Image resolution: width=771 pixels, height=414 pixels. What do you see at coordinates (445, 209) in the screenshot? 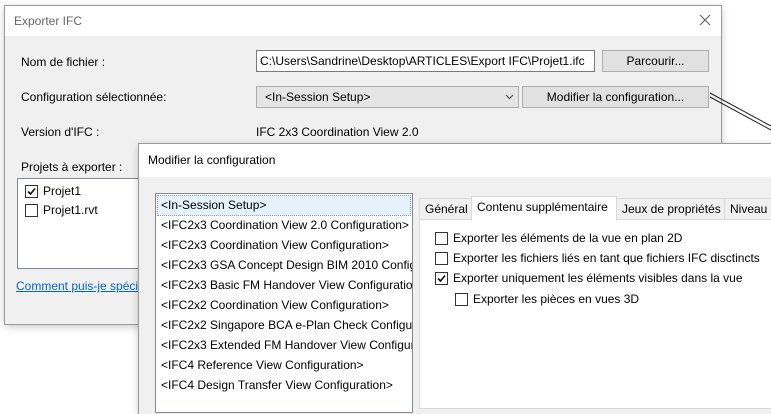
I see `tab-general: Général` at bounding box center [445, 209].